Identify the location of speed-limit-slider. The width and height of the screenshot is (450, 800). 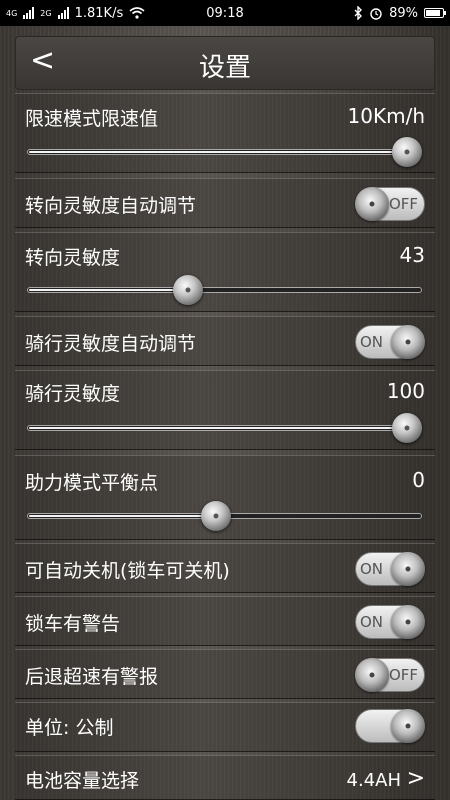
(224, 152).